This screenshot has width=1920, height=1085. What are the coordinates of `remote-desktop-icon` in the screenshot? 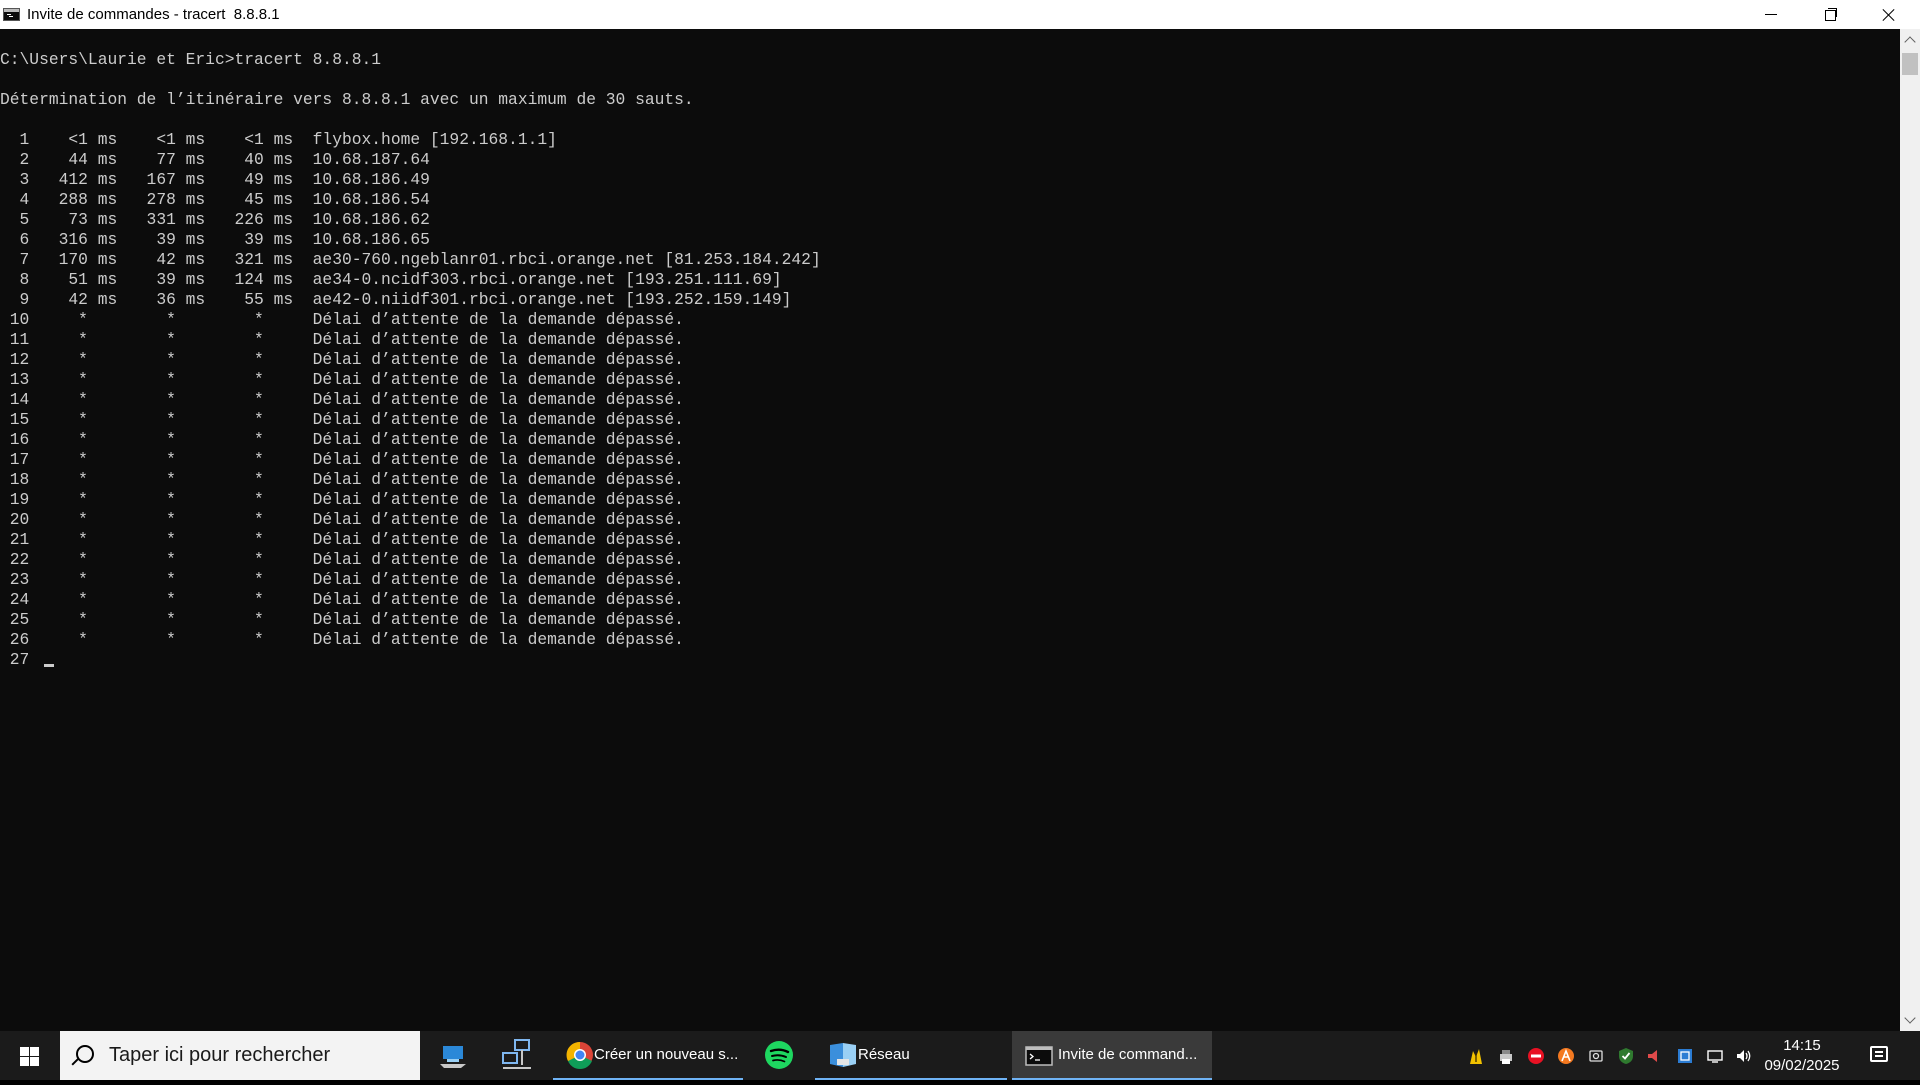 It's located at (453, 1057).